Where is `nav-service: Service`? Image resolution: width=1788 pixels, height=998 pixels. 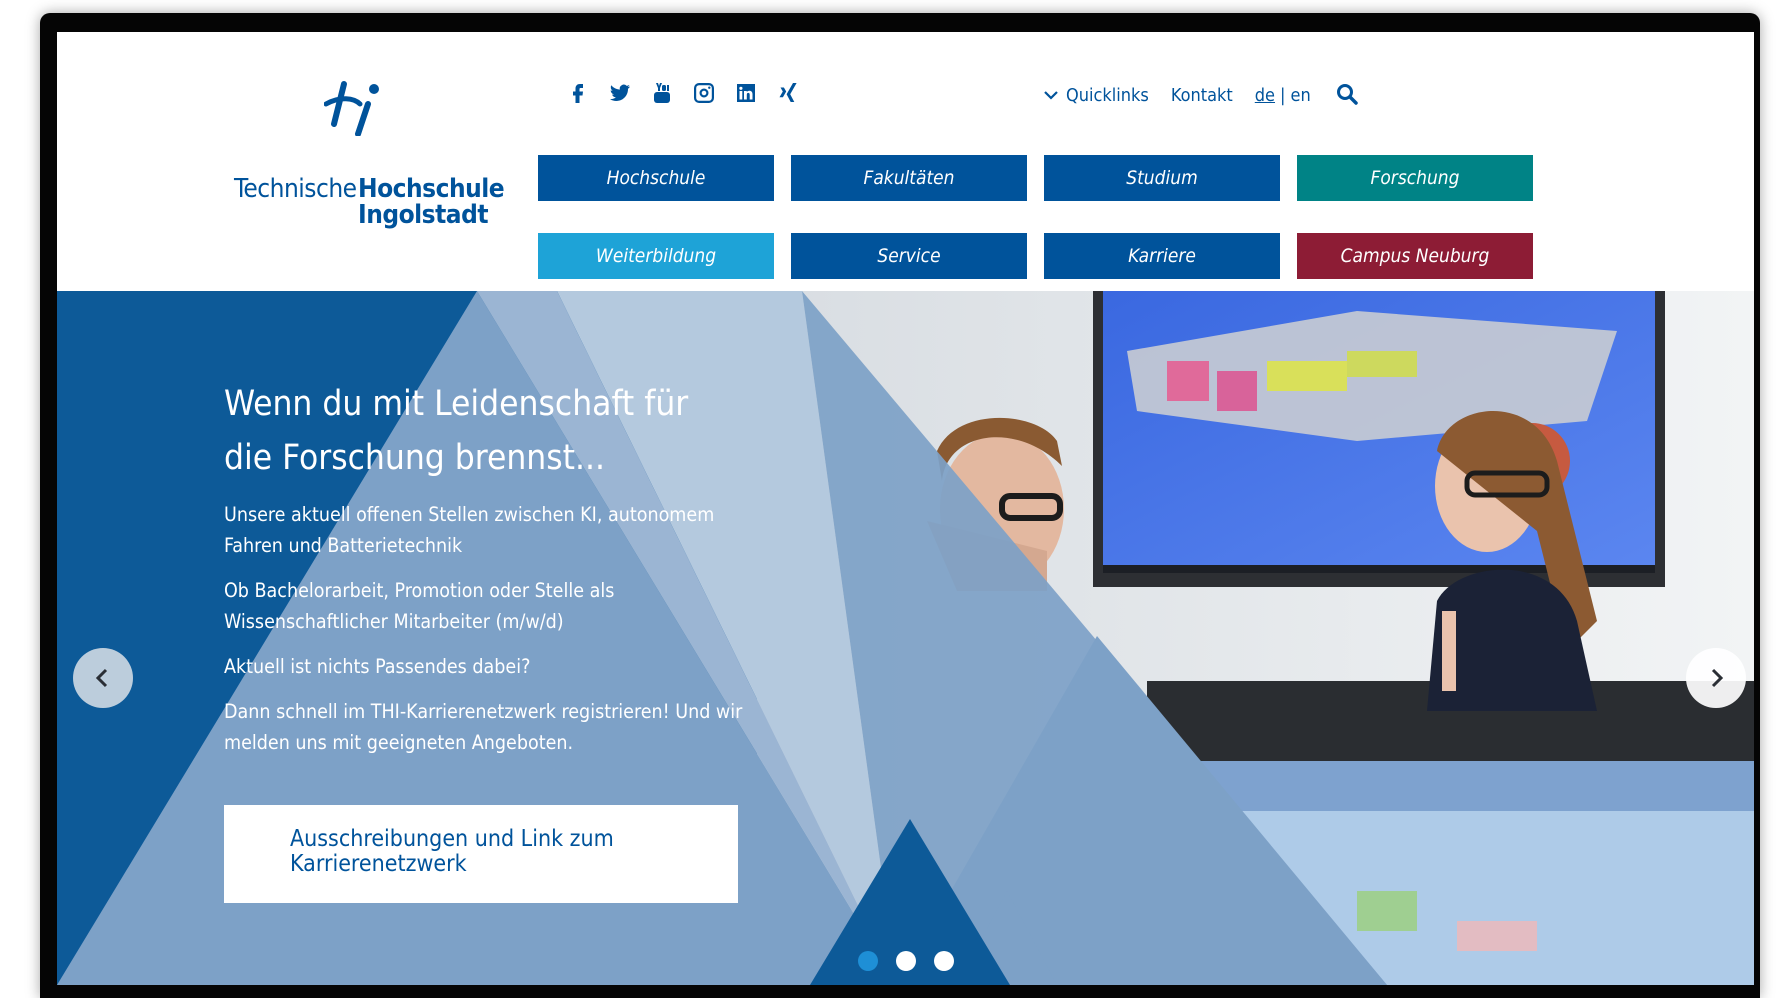
nav-service: Service is located at coordinates (909, 256).